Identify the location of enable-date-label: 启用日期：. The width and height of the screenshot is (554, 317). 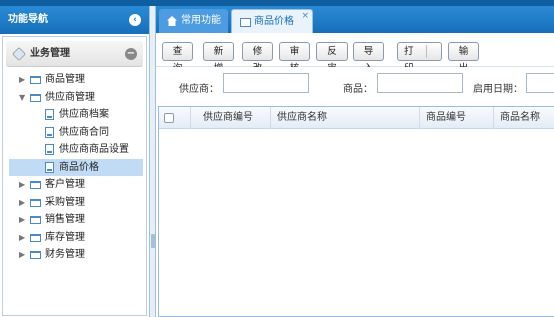
(498, 89).